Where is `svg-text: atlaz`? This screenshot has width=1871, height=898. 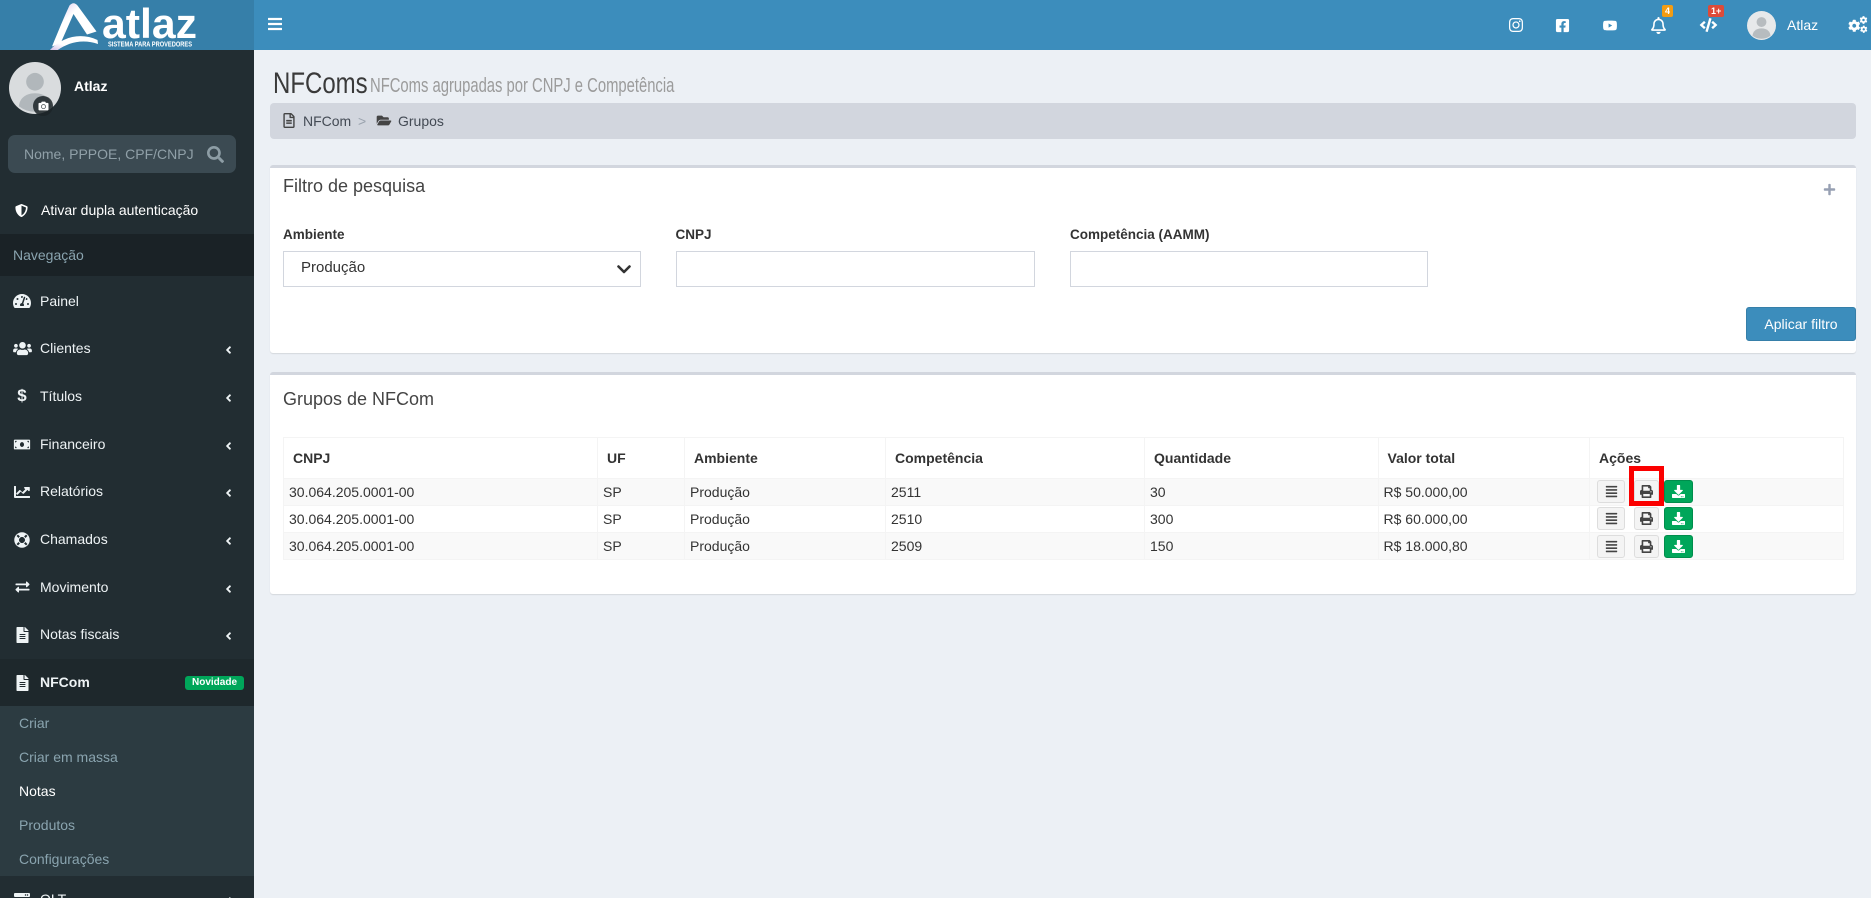
svg-text: atlaz is located at coordinates (149, 23).